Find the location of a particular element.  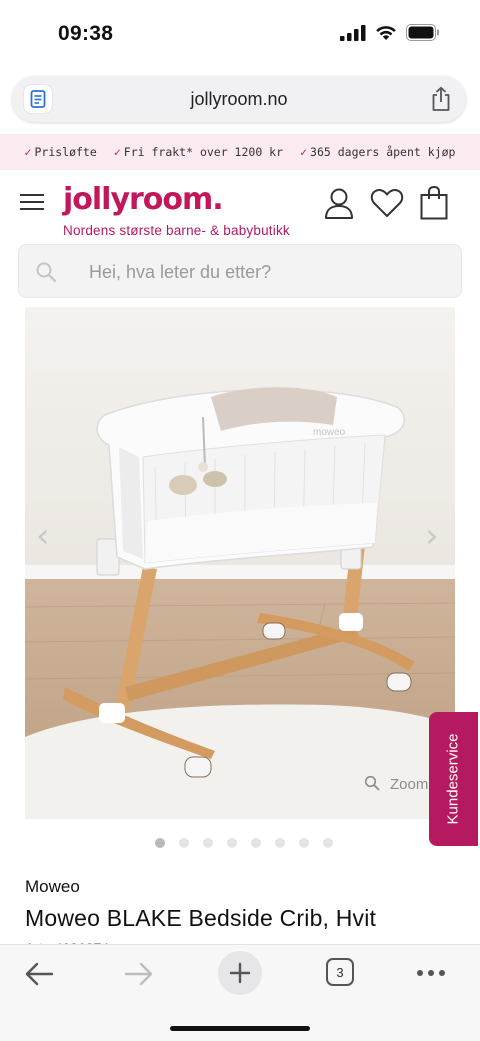

hamburger-menu-icon is located at coordinates (32, 203).